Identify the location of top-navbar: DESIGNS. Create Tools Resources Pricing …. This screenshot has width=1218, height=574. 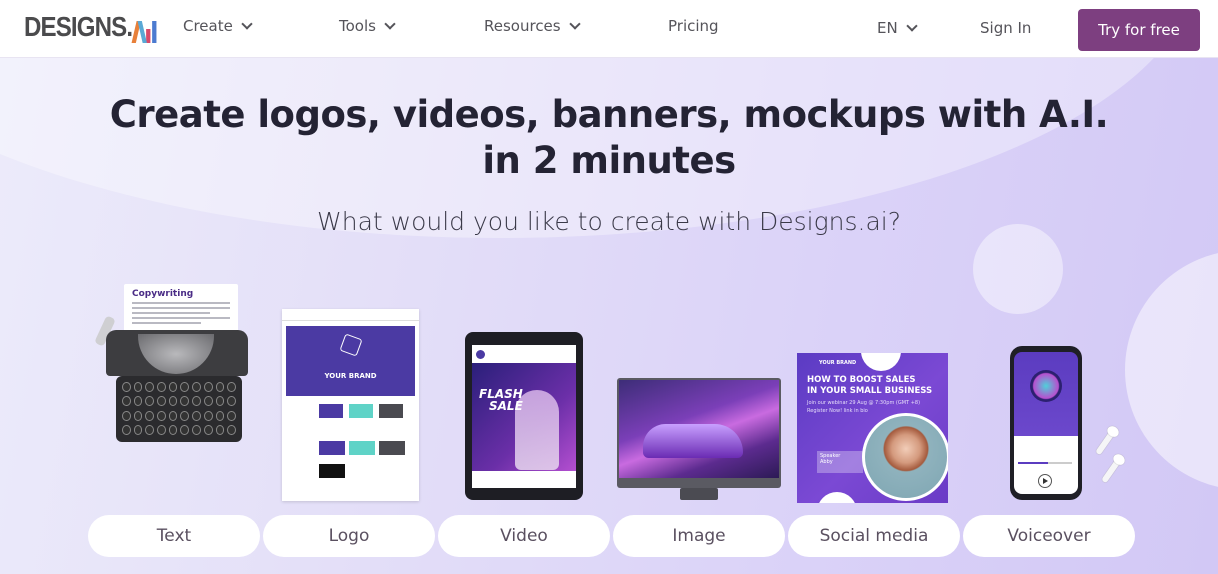
(609, 29).